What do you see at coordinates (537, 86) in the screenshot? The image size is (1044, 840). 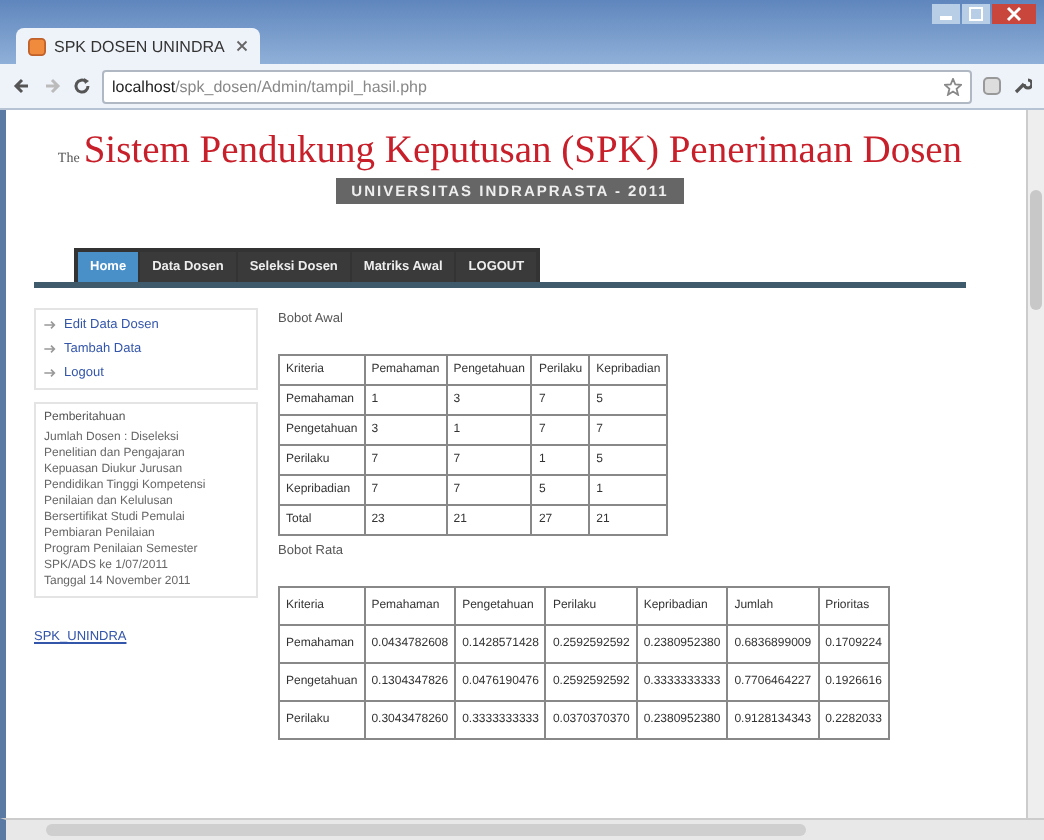 I see `address-bar: localhost/spk_dosen/Admin/tampil_hasil.php` at bounding box center [537, 86].